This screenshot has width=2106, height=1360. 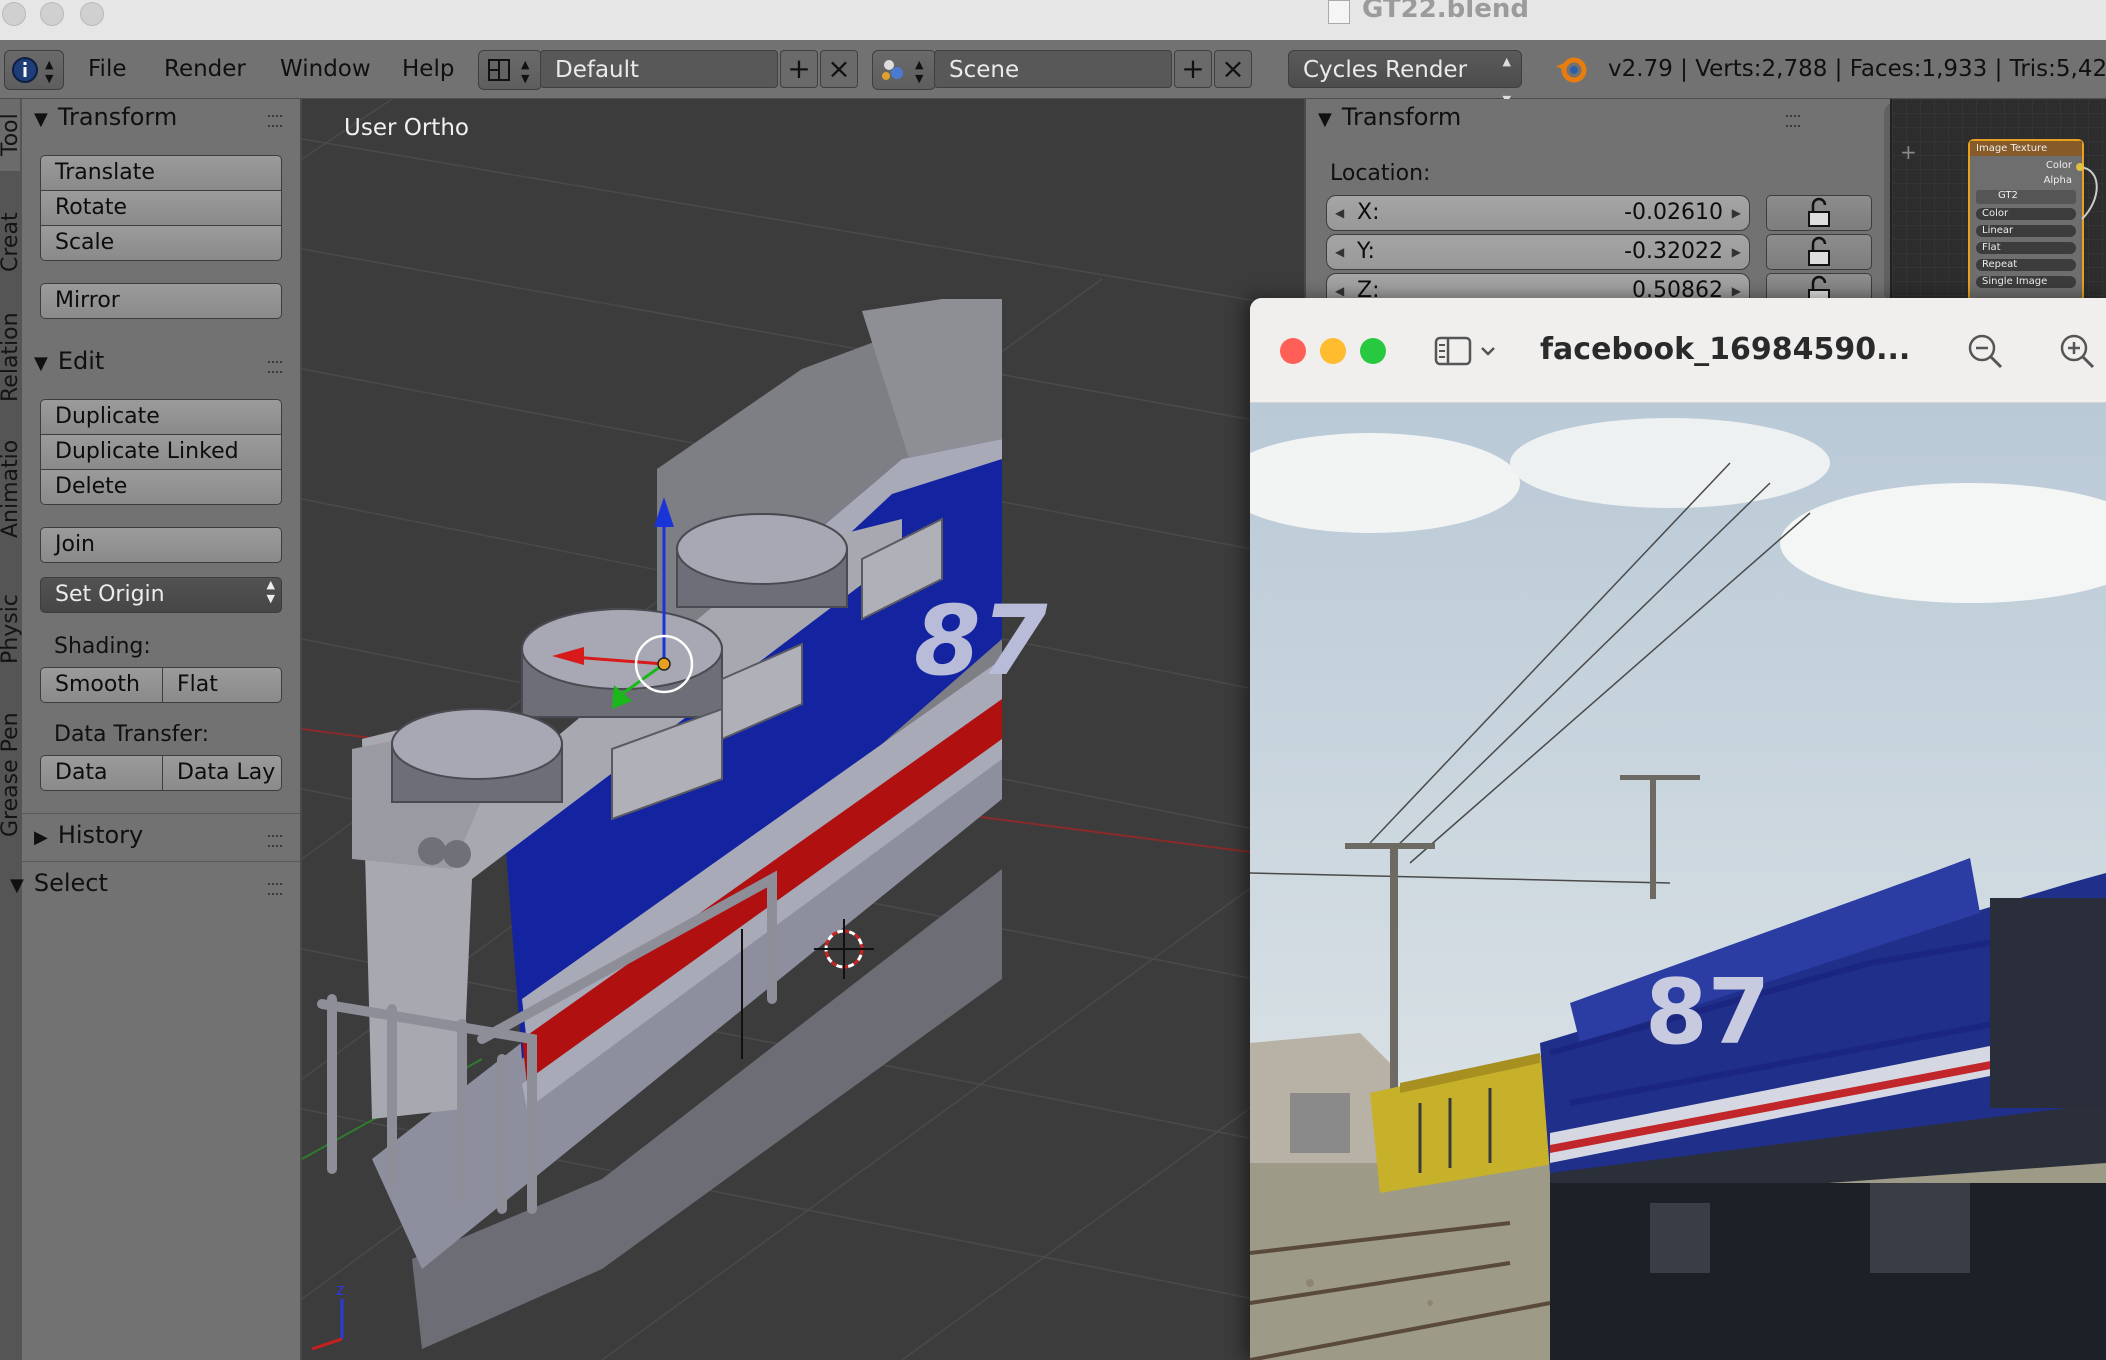 I want to click on viewport-view-label: User Ortho, so click(x=406, y=128).